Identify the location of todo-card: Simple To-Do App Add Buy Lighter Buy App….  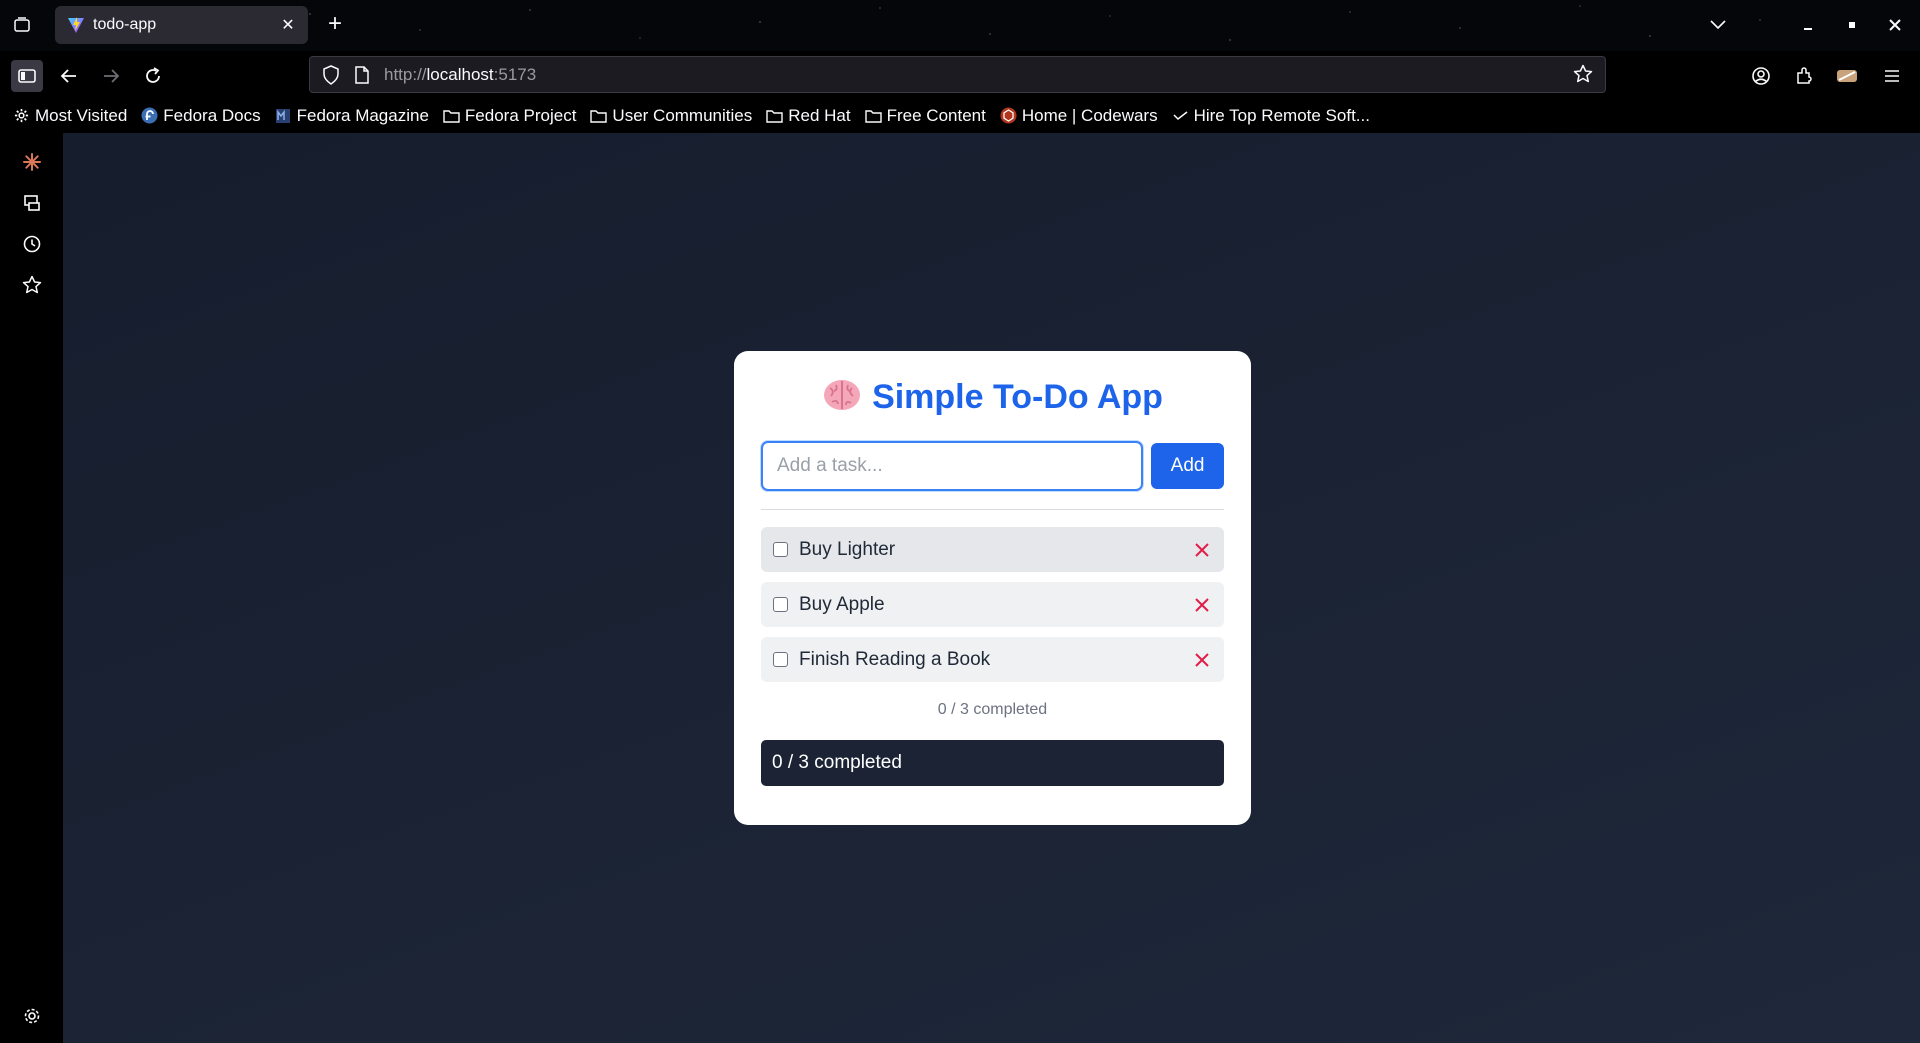
(992, 588).